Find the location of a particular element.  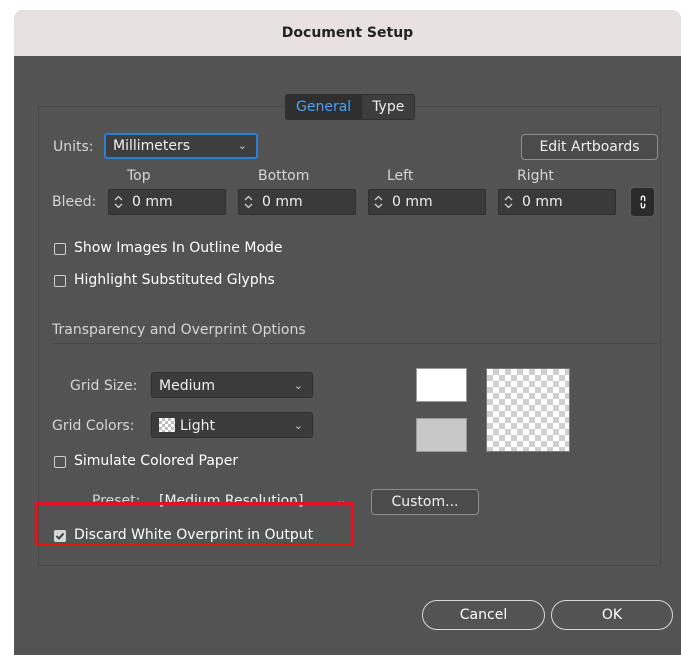

annotation-highlight-box is located at coordinates (194, 524).